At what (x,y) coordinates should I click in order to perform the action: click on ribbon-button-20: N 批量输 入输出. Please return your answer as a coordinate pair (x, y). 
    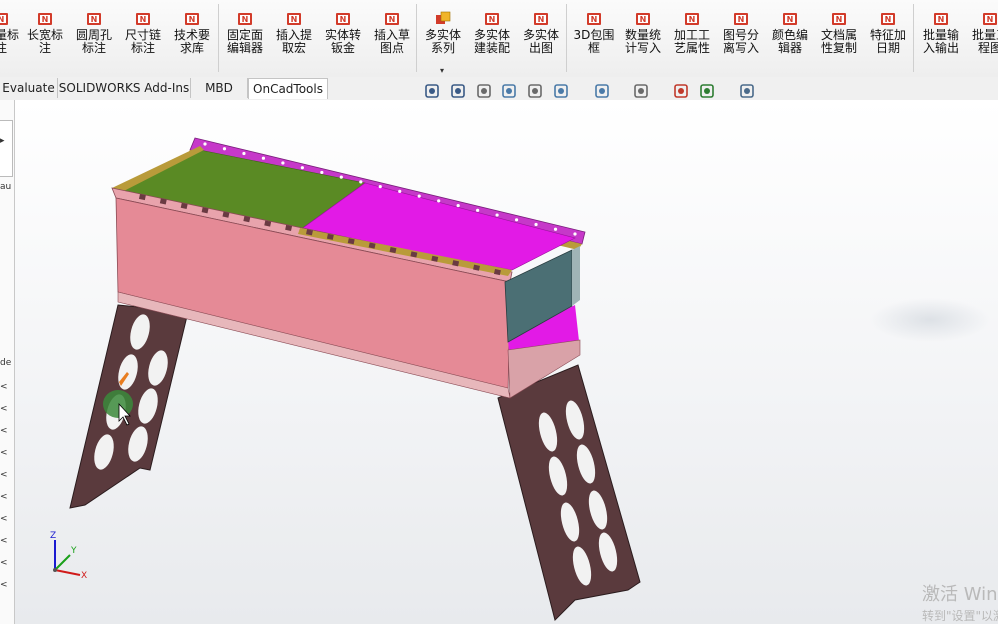
    Looking at the image, I should click on (941, 39).